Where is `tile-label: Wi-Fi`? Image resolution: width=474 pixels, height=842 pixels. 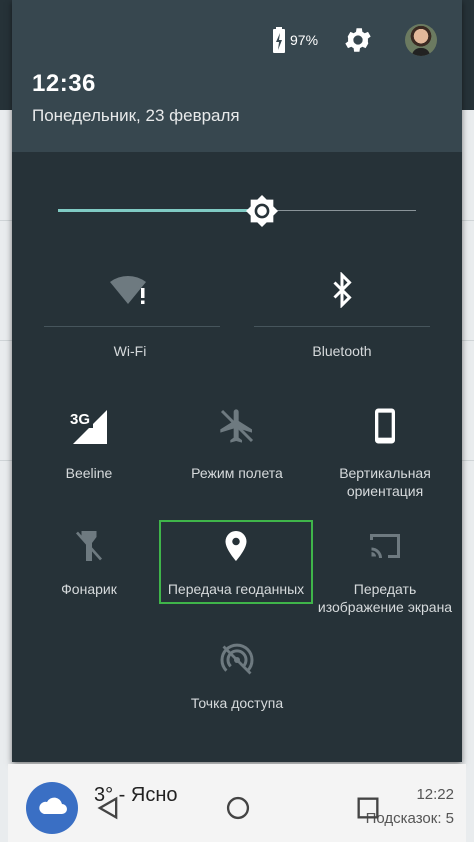 tile-label: Wi-Fi is located at coordinates (130, 351).